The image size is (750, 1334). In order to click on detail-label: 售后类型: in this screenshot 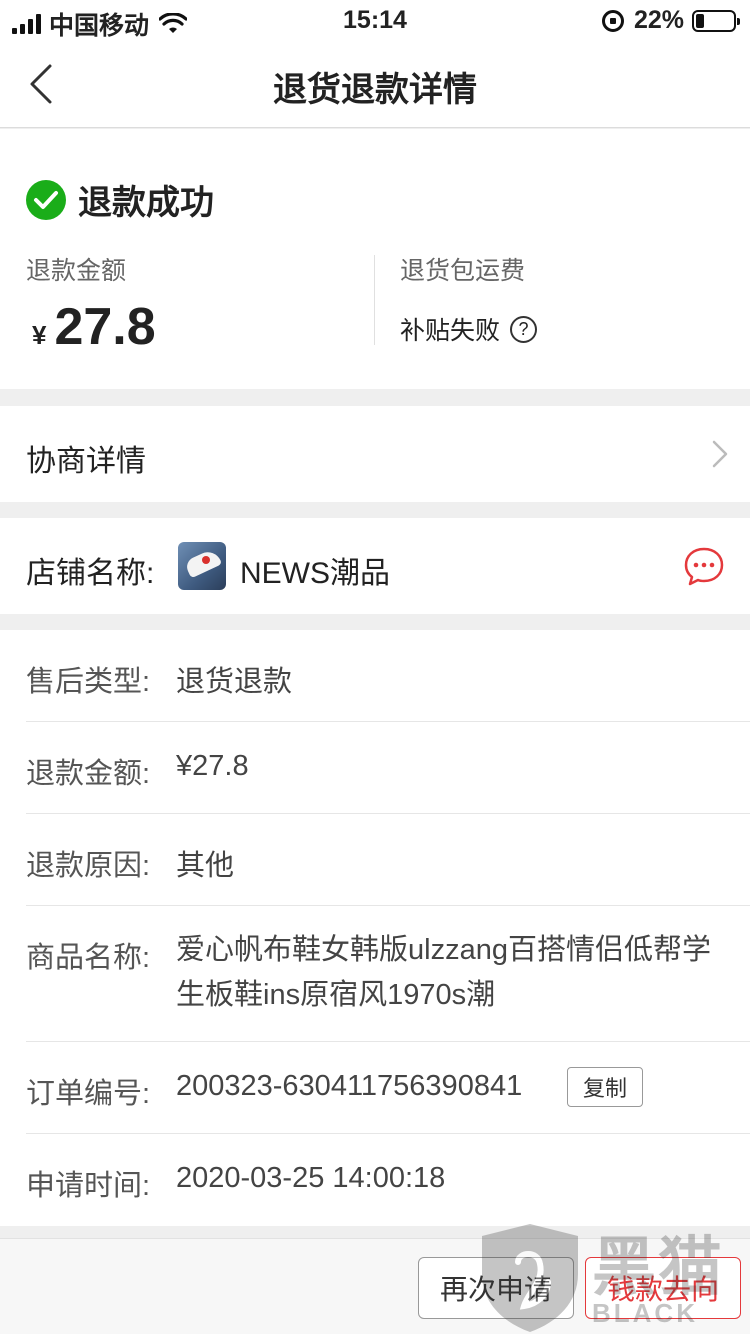, I will do `click(88, 682)`.